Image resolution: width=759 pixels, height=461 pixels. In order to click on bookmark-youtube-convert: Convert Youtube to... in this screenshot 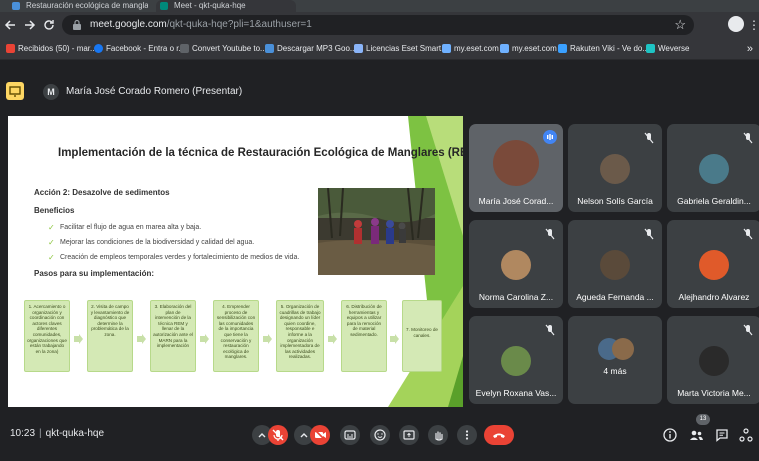, I will do `click(223, 49)`.